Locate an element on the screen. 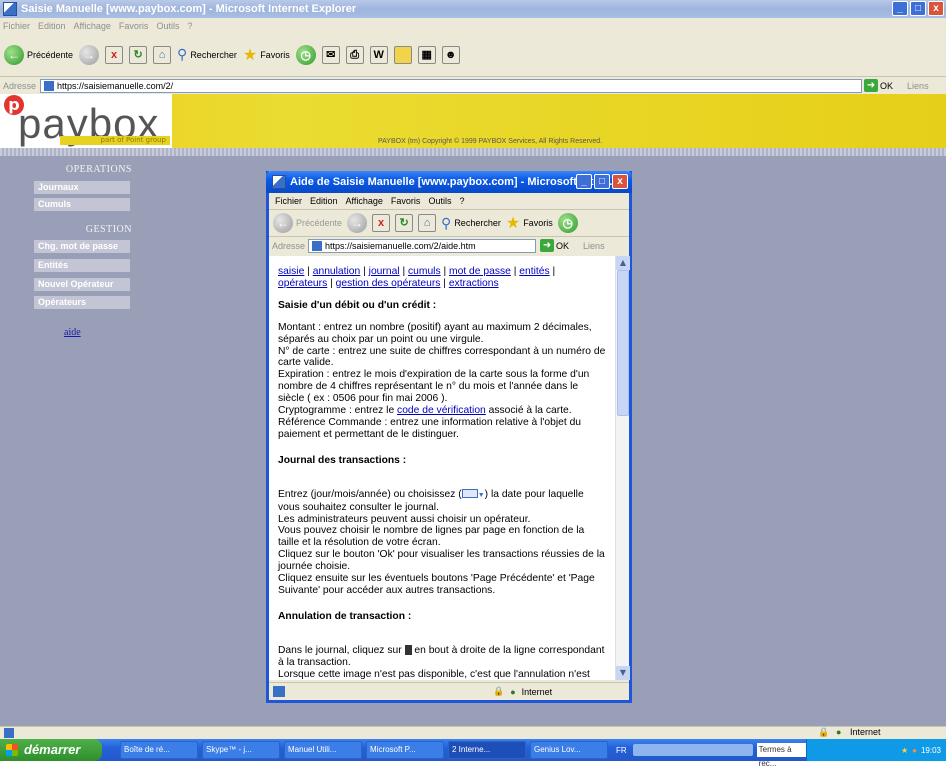 This screenshot has width=946, height=771. popup-go-button: ➜ OK is located at coordinates (554, 245).